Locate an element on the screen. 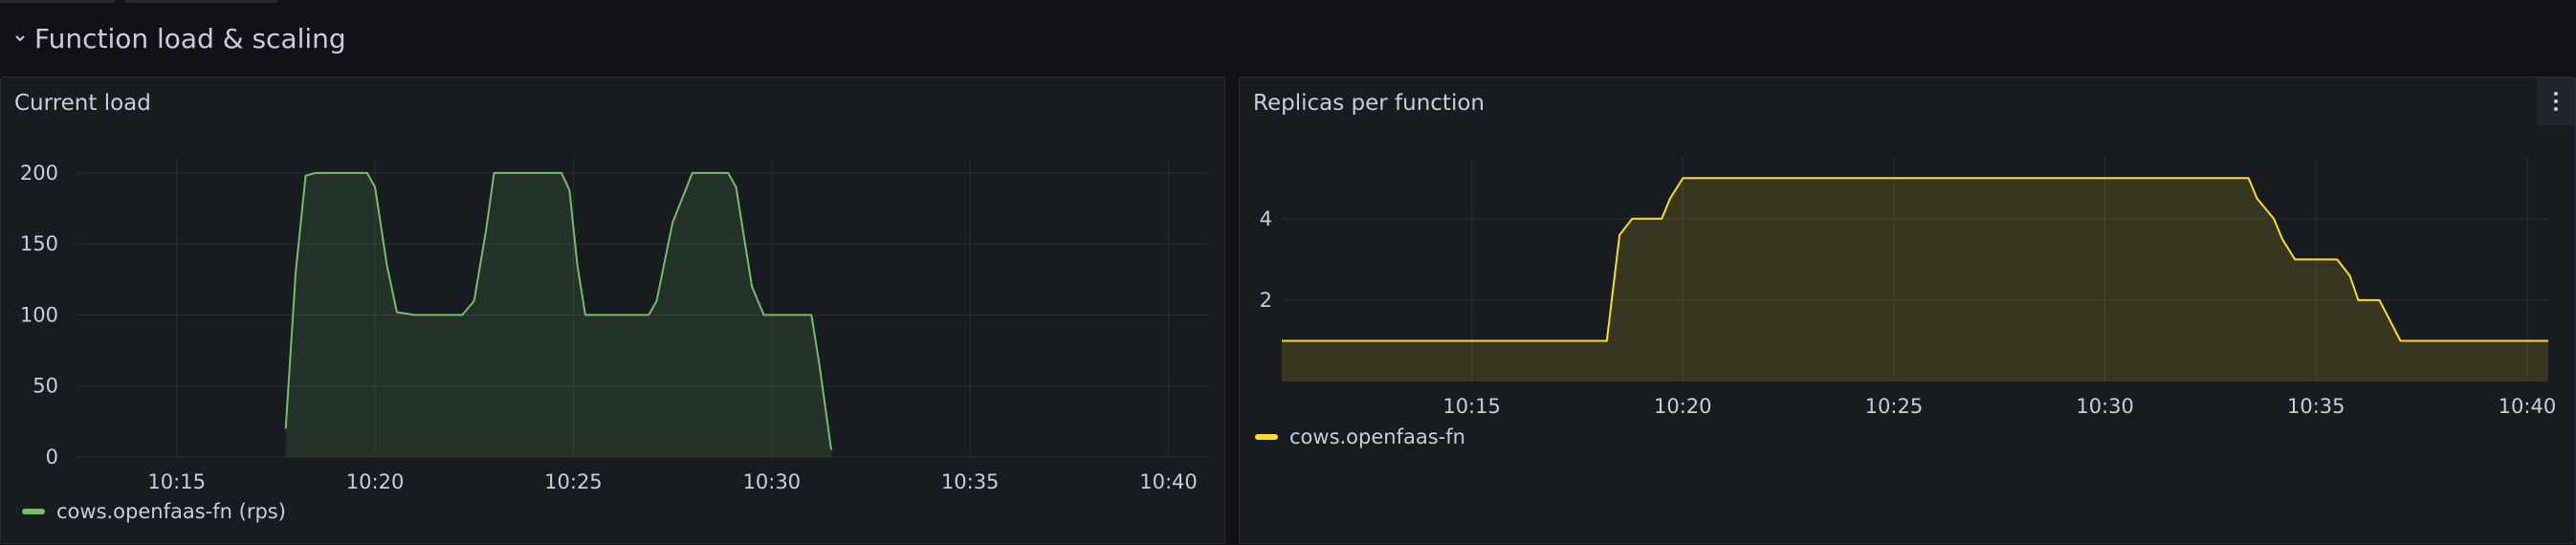 This screenshot has height=545, width=2576. row-title: Function load & scaling is located at coordinates (190, 38).